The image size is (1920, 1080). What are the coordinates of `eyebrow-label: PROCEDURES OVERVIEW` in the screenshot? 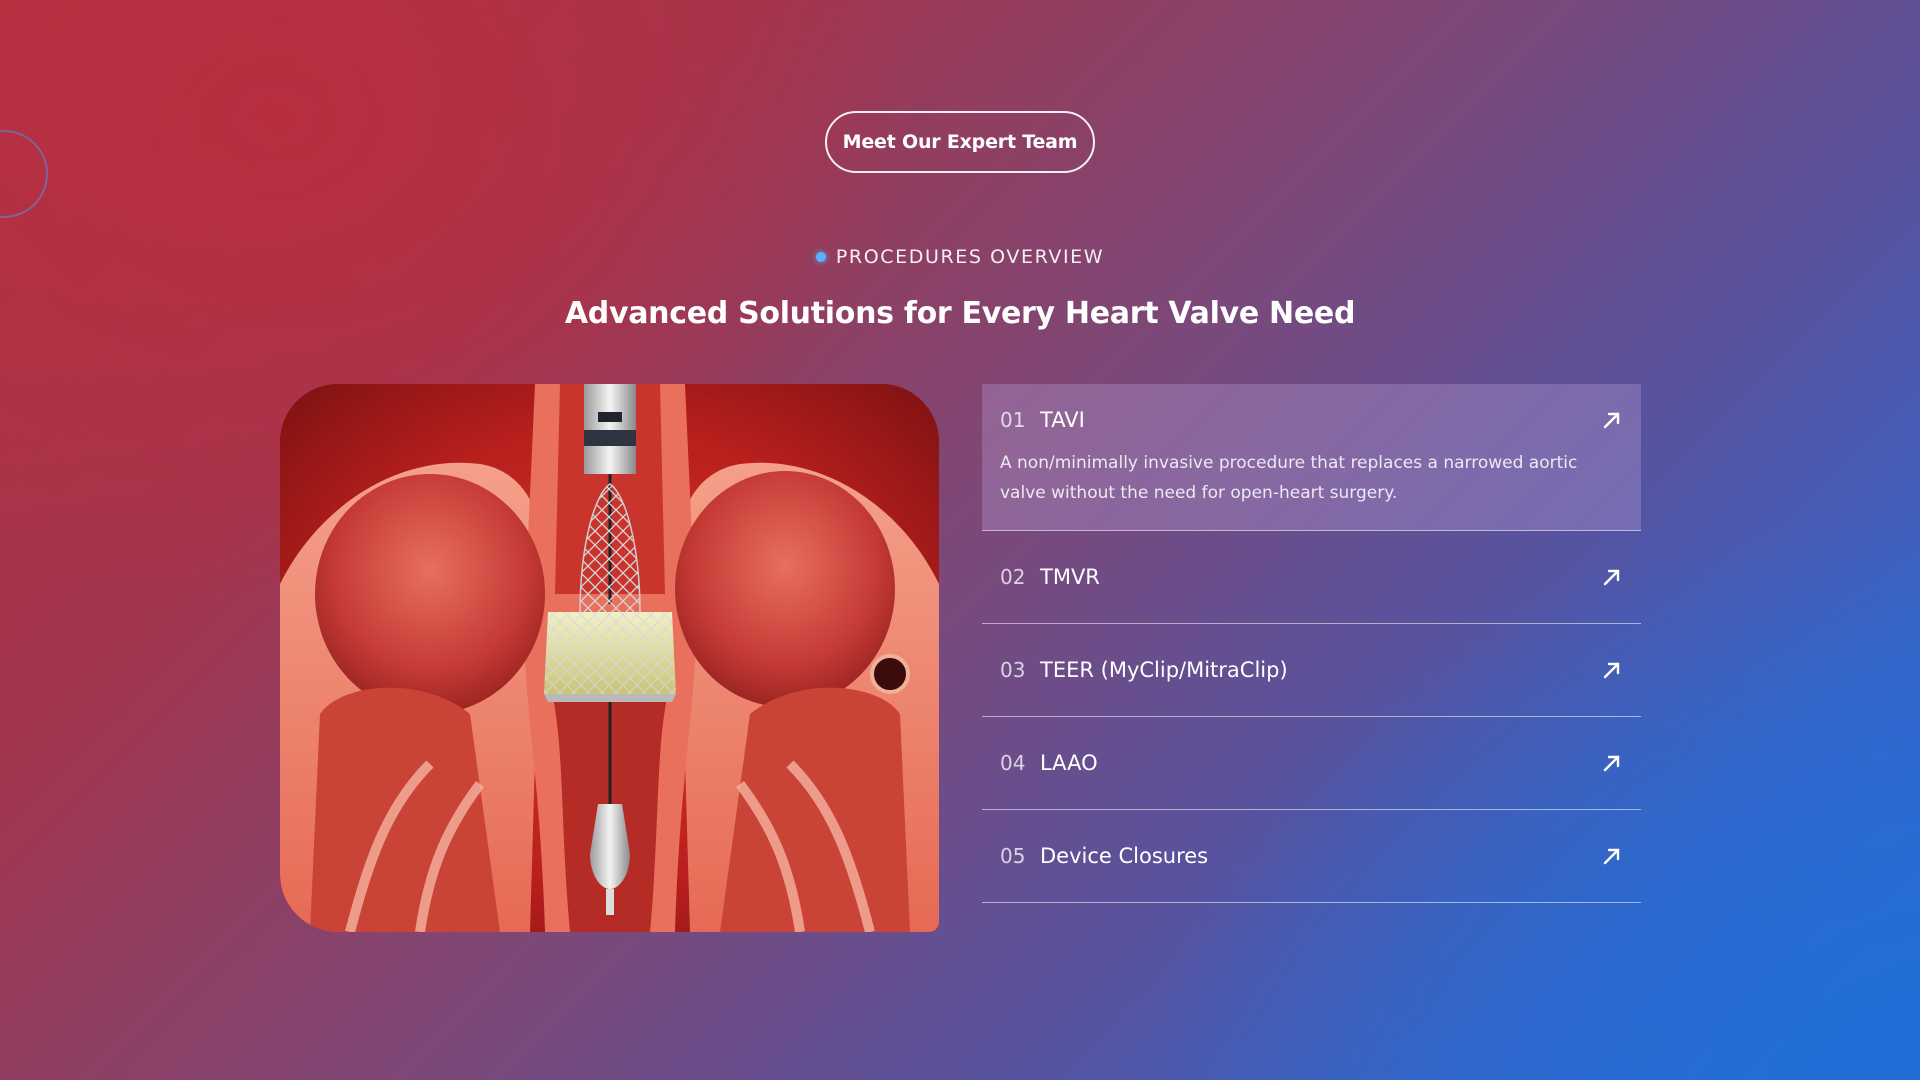 It's located at (970, 257).